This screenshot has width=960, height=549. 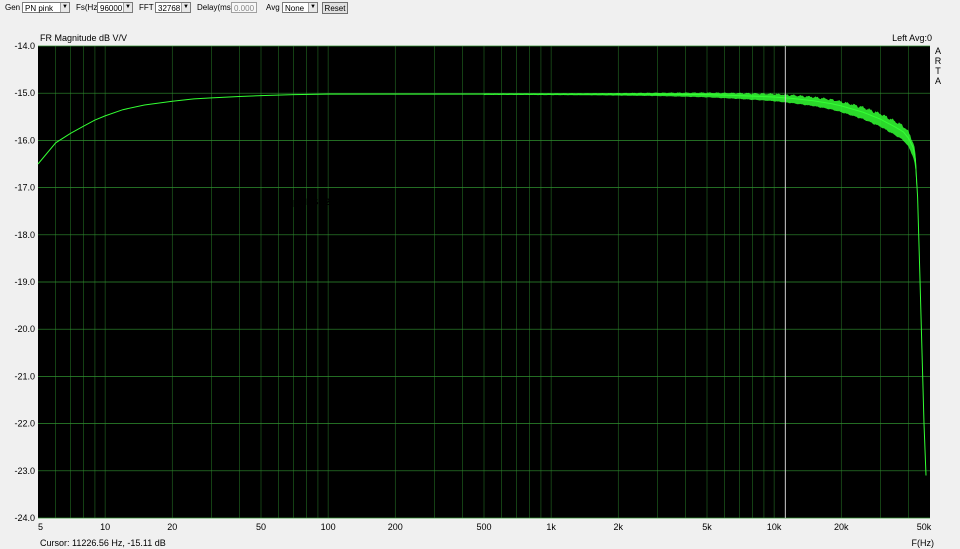 What do you see at coordinates (923, 543) in the screenshot?
I see `x-axis-title: F(Hz)` at bounding box center [923, 543].